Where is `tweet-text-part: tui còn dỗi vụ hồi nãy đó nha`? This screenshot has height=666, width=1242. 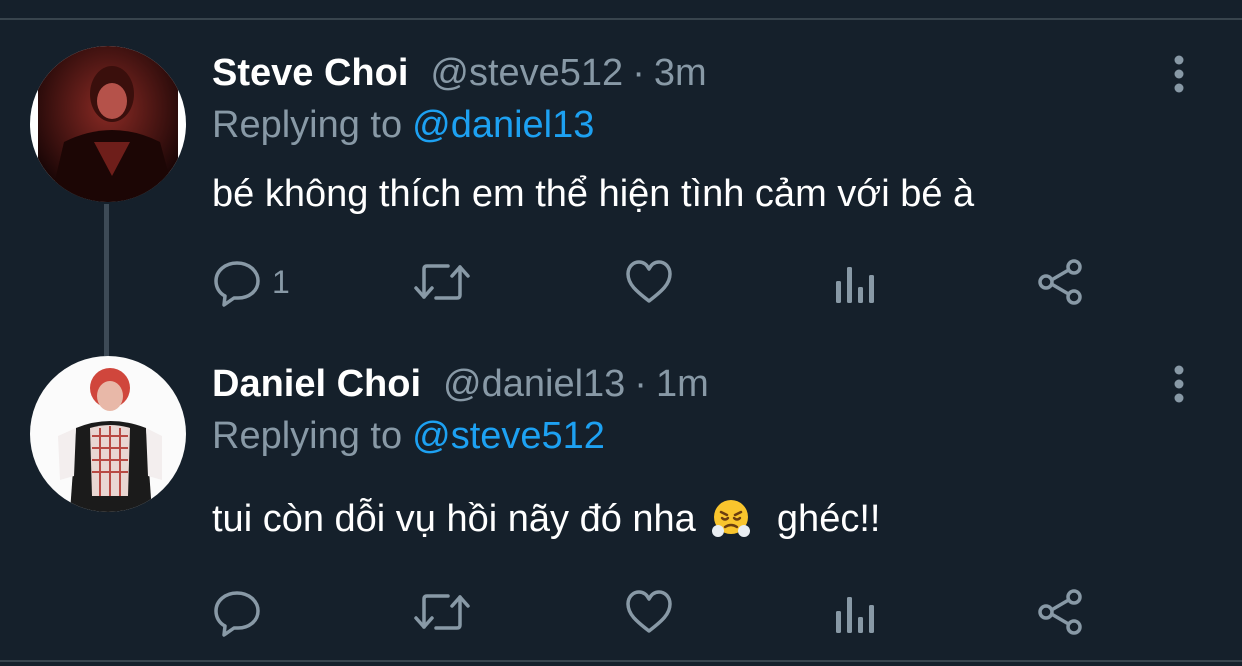
tweet-text-part: tui còn dỗi vụ hồi nãy đó nha is located at coordinates (454, 519).